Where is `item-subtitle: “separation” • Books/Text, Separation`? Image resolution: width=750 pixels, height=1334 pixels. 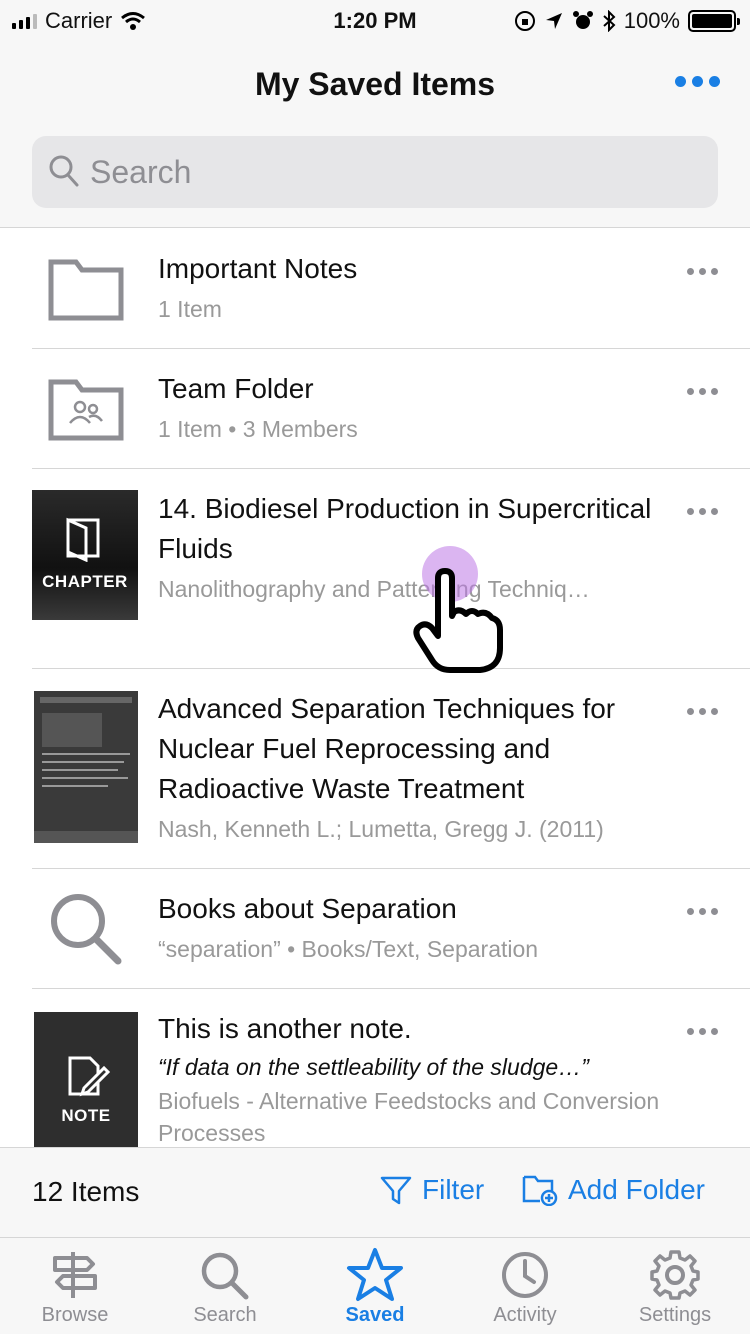 item-subtitle: “separation” • Books/Text, Separation is located at coordinates (348, 949).